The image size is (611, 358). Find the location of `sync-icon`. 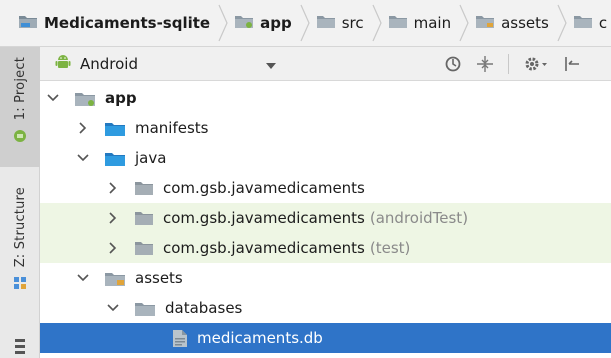

sync-icon is located at coordinates (453, 64).